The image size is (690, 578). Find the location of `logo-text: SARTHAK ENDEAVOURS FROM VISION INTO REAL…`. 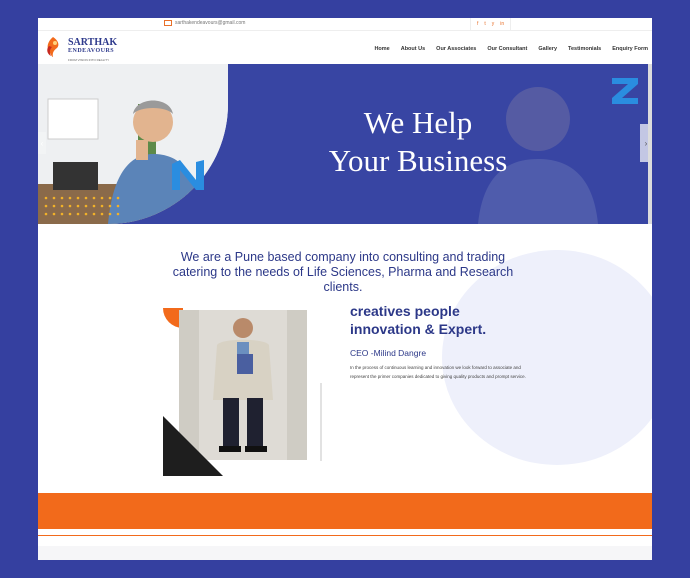

logo-text: SARTHAK ENDEAVOURS FROM VISION INTO REAL… is located at coordinates (92, 51).